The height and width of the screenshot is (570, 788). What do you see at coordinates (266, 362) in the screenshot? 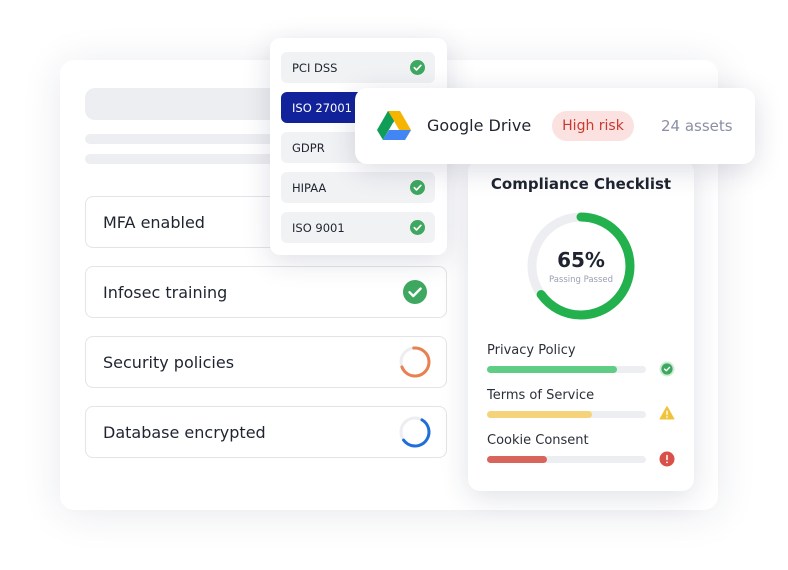
I see `task-security-policies: Security policies` at bounding box center [266, 362].